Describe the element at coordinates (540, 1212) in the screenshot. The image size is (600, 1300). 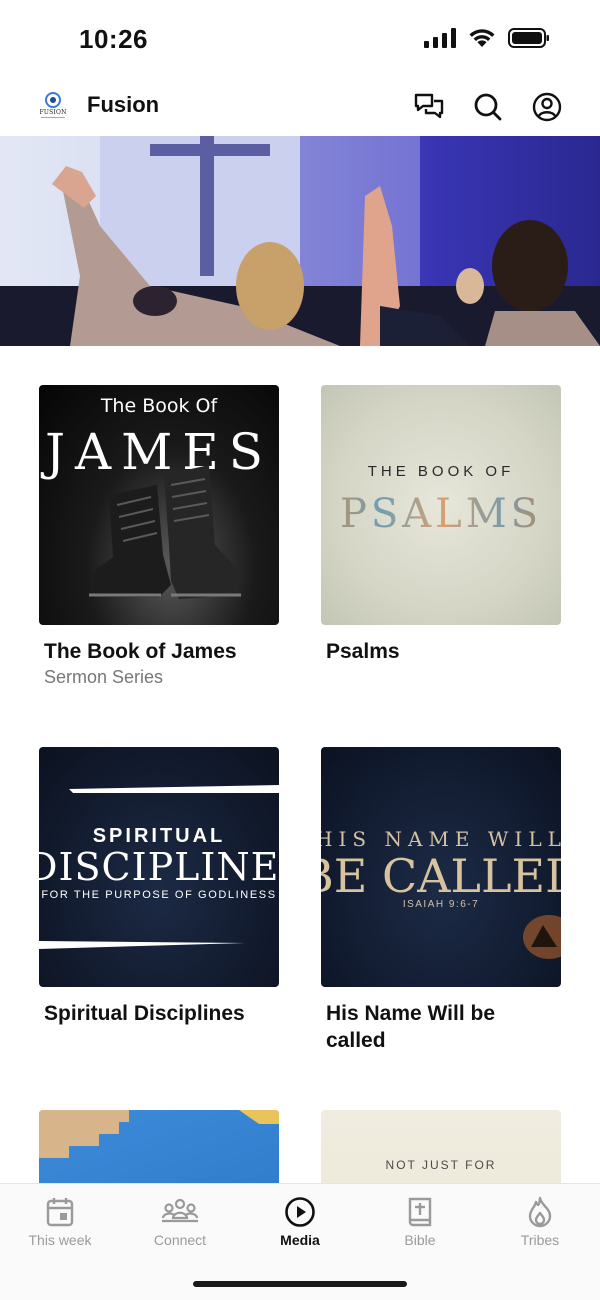
I see `flame-icon` at that location.